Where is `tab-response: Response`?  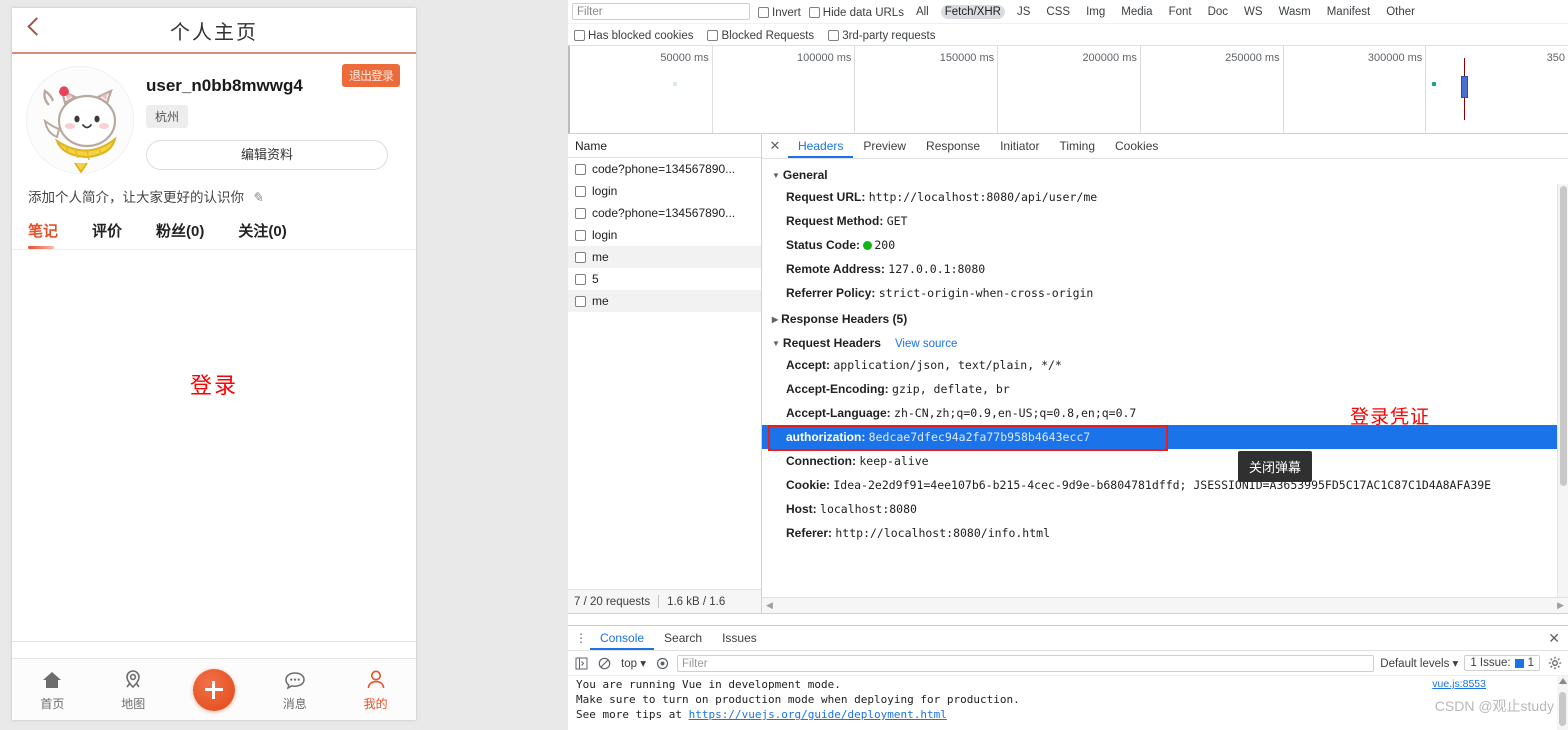 tab-response: Response is located at coordinates (953, 146).